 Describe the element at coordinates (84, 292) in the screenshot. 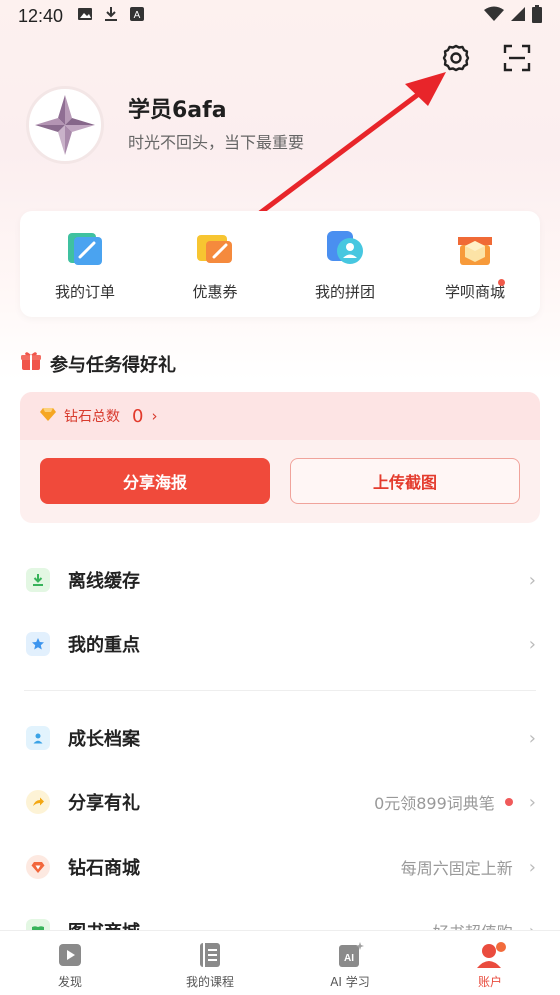

I see `quick-label-orders: 我的订单` at that location.